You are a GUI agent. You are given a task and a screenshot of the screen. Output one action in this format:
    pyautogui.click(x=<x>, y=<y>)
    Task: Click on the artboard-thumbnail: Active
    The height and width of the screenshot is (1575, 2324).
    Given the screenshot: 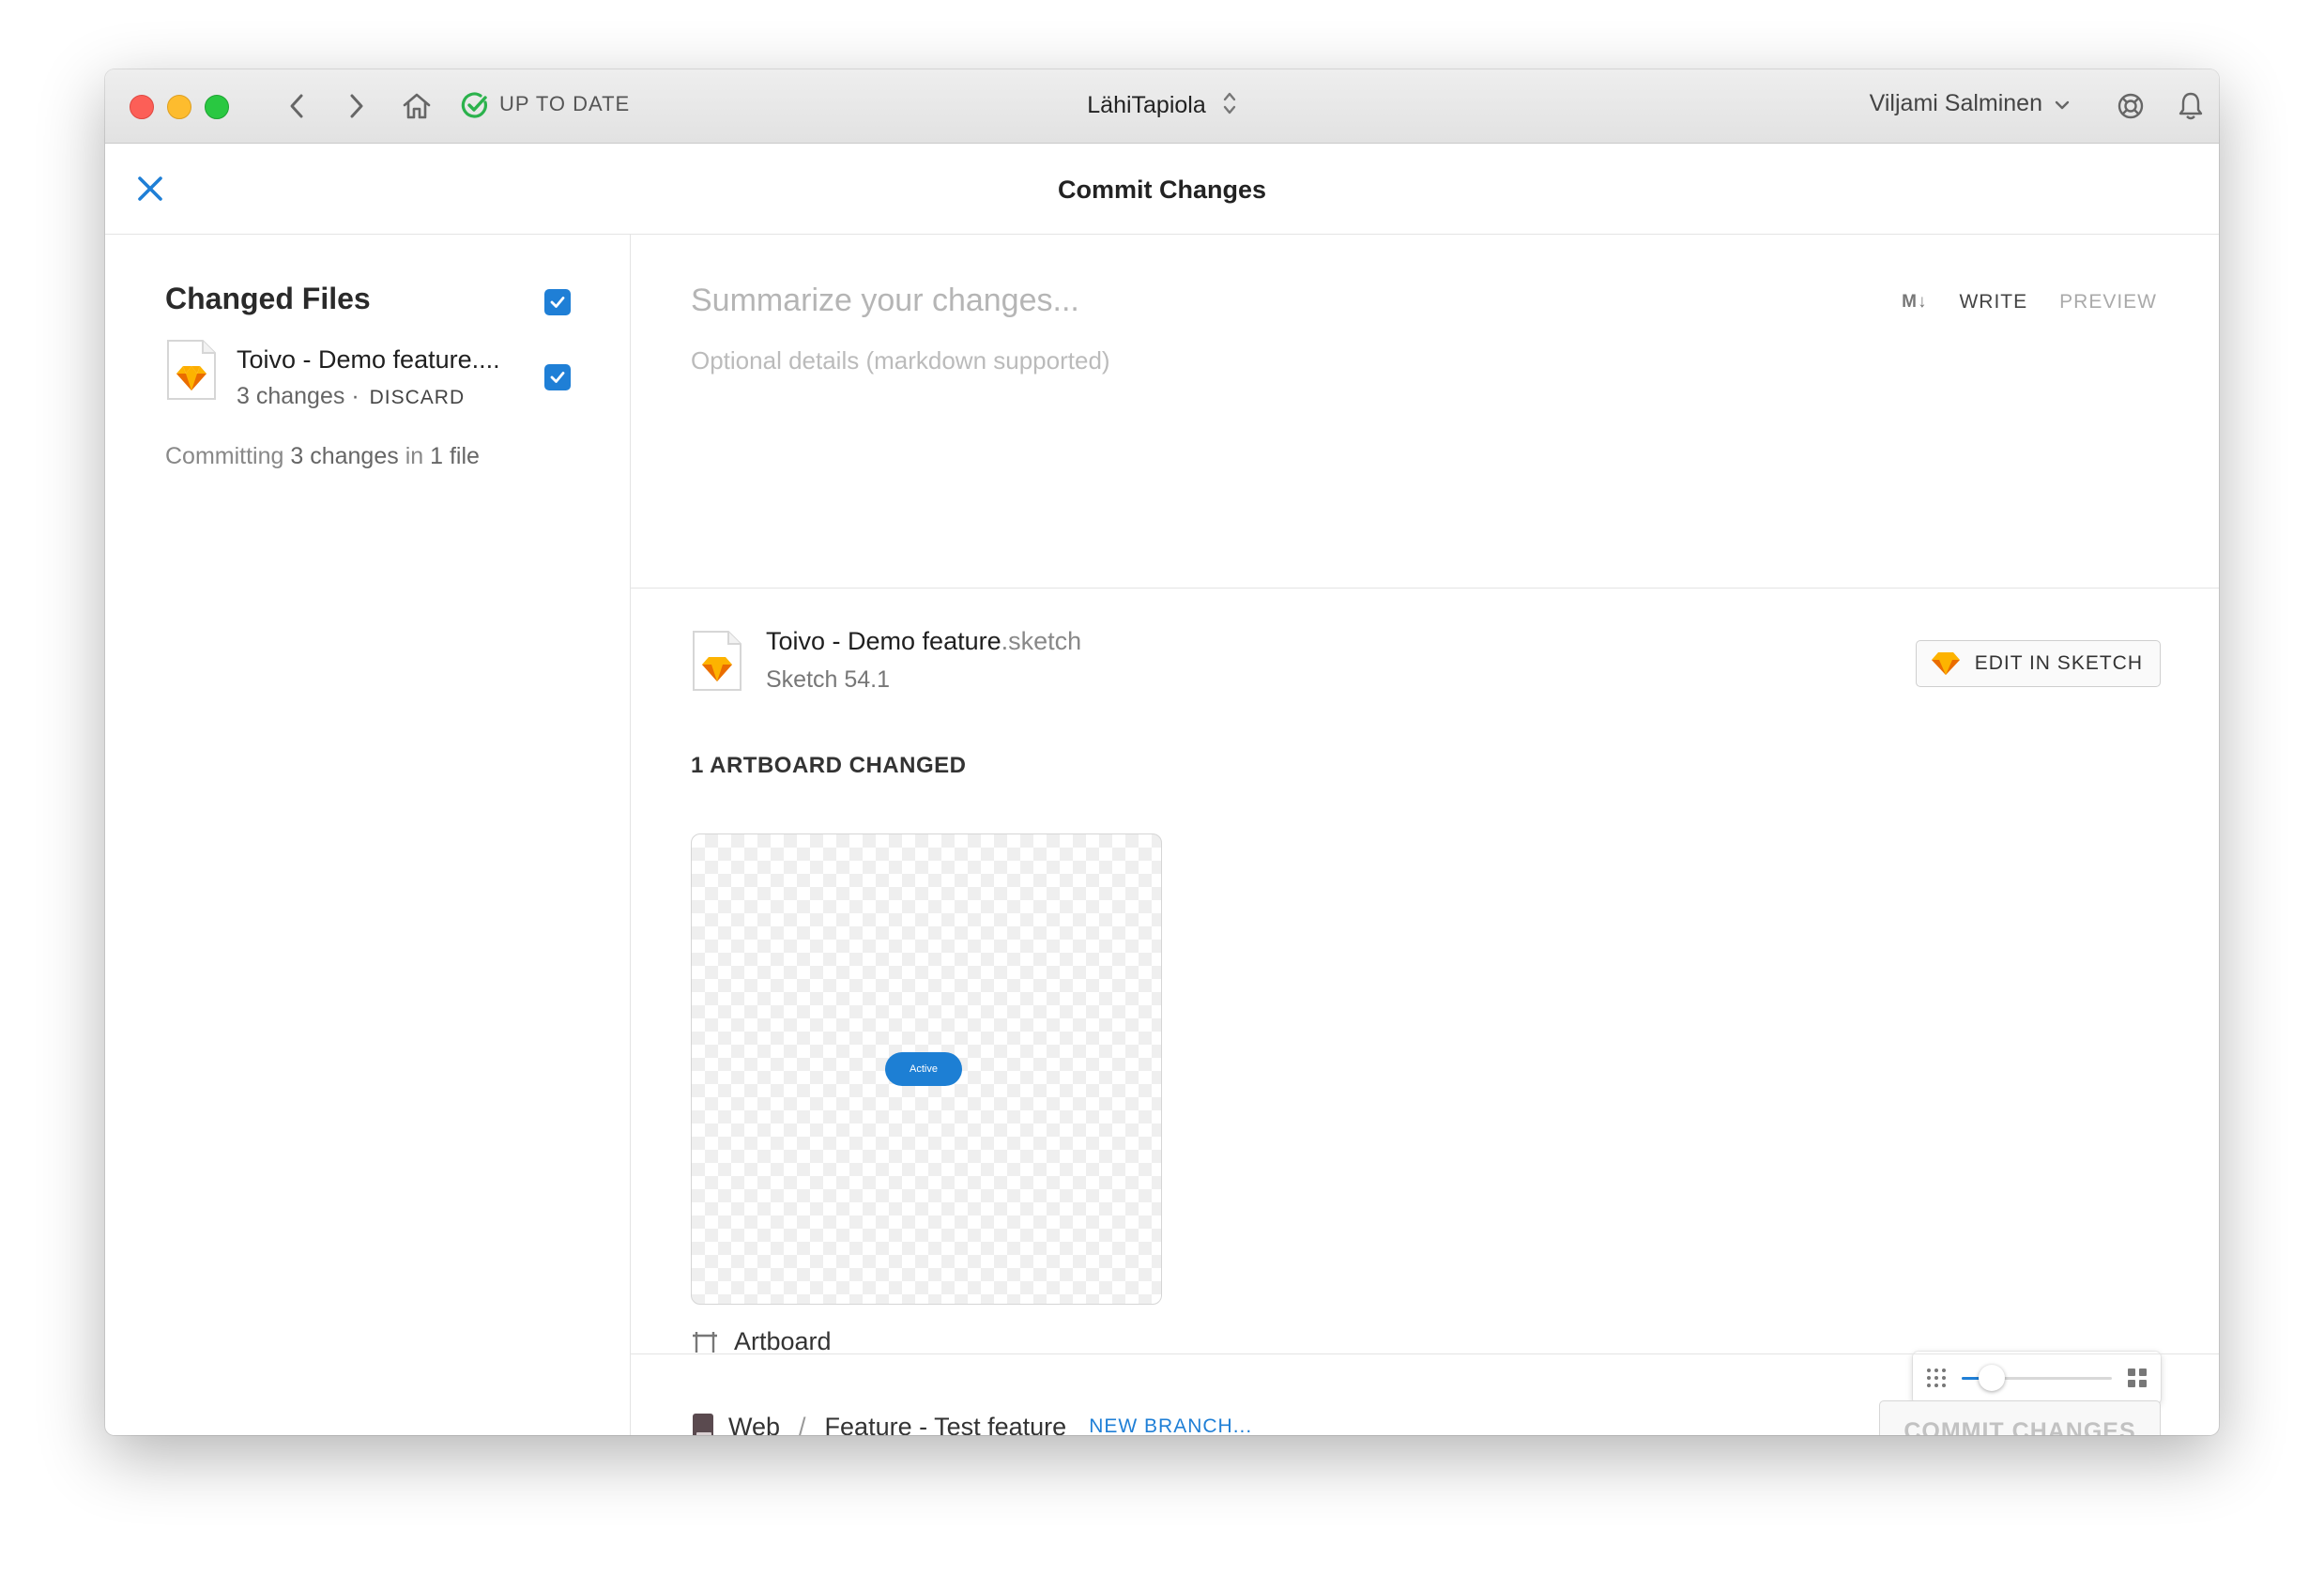 What is the action you would take?
    pyautogui.click(x=926, y=1069)
    